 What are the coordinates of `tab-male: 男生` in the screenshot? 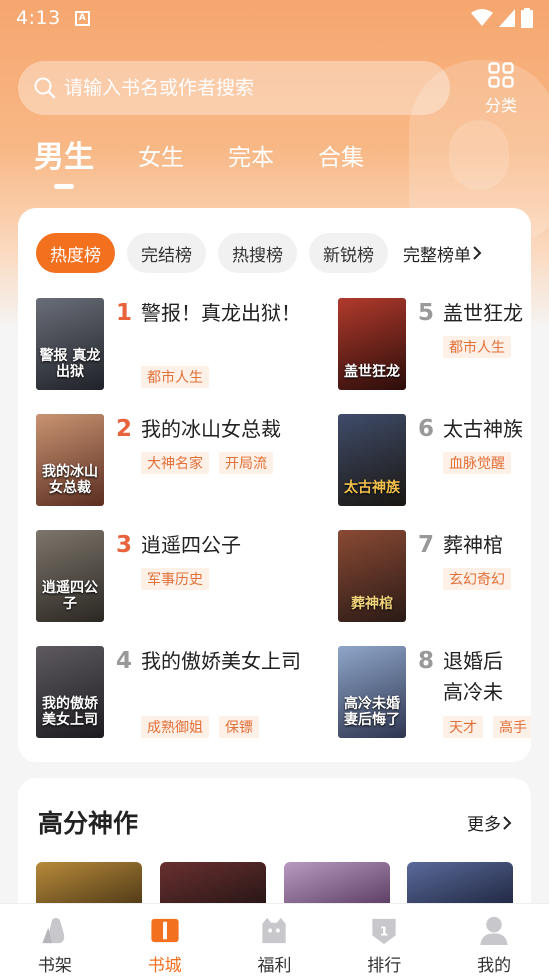 It's located at (64, 168).